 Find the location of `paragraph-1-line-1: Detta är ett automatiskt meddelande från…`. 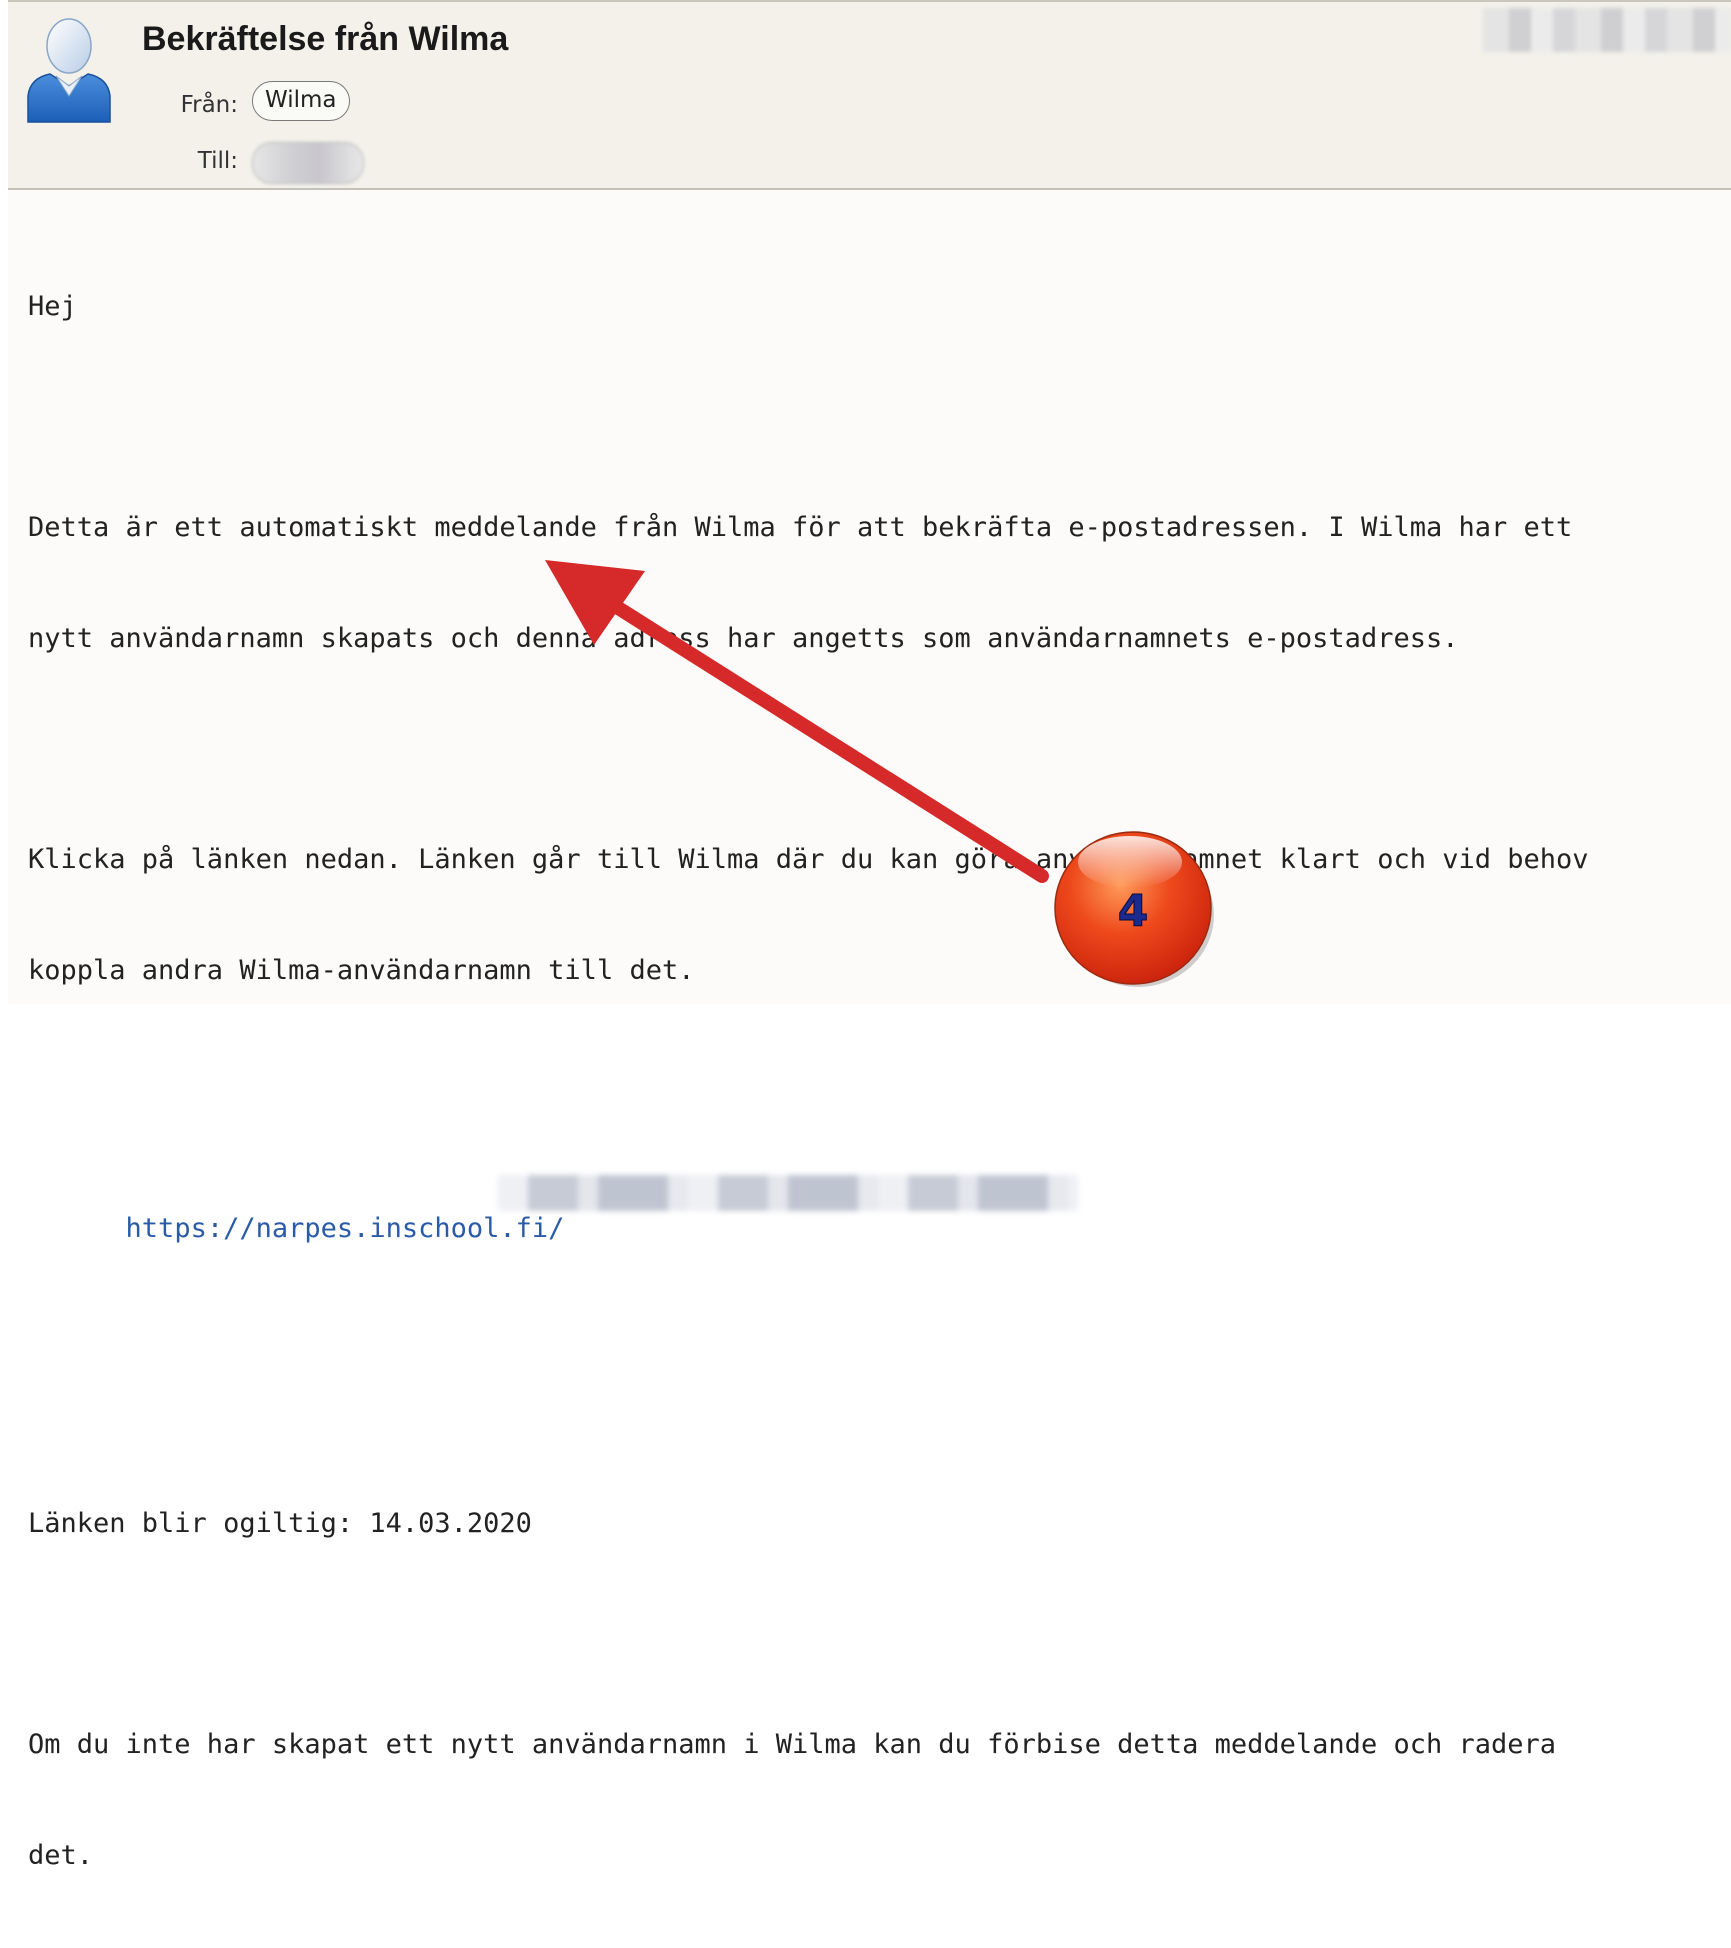

paragraph-1-line-1: Detta är ett automatiskt meddelande från… is located at coordinates (800, 527).